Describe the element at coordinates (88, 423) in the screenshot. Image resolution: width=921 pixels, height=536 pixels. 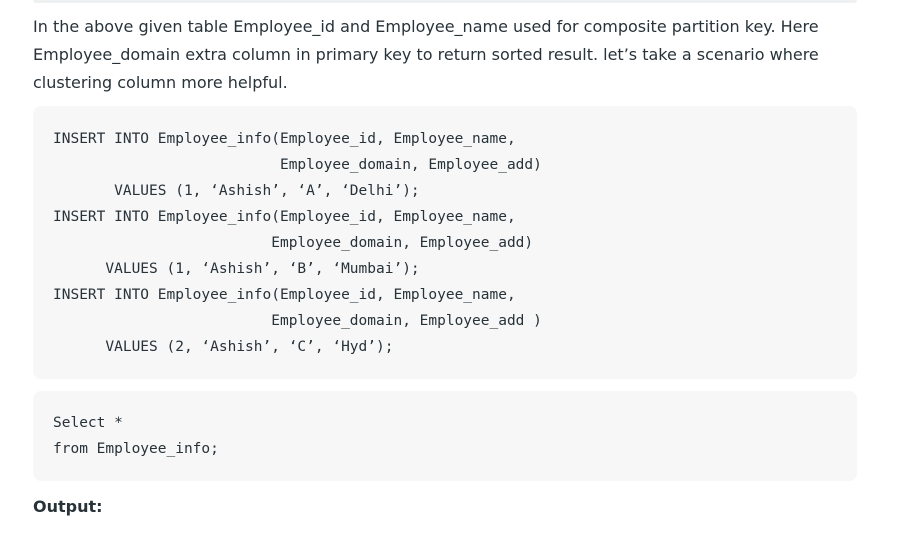
I see `code-line: Select *` at that location.